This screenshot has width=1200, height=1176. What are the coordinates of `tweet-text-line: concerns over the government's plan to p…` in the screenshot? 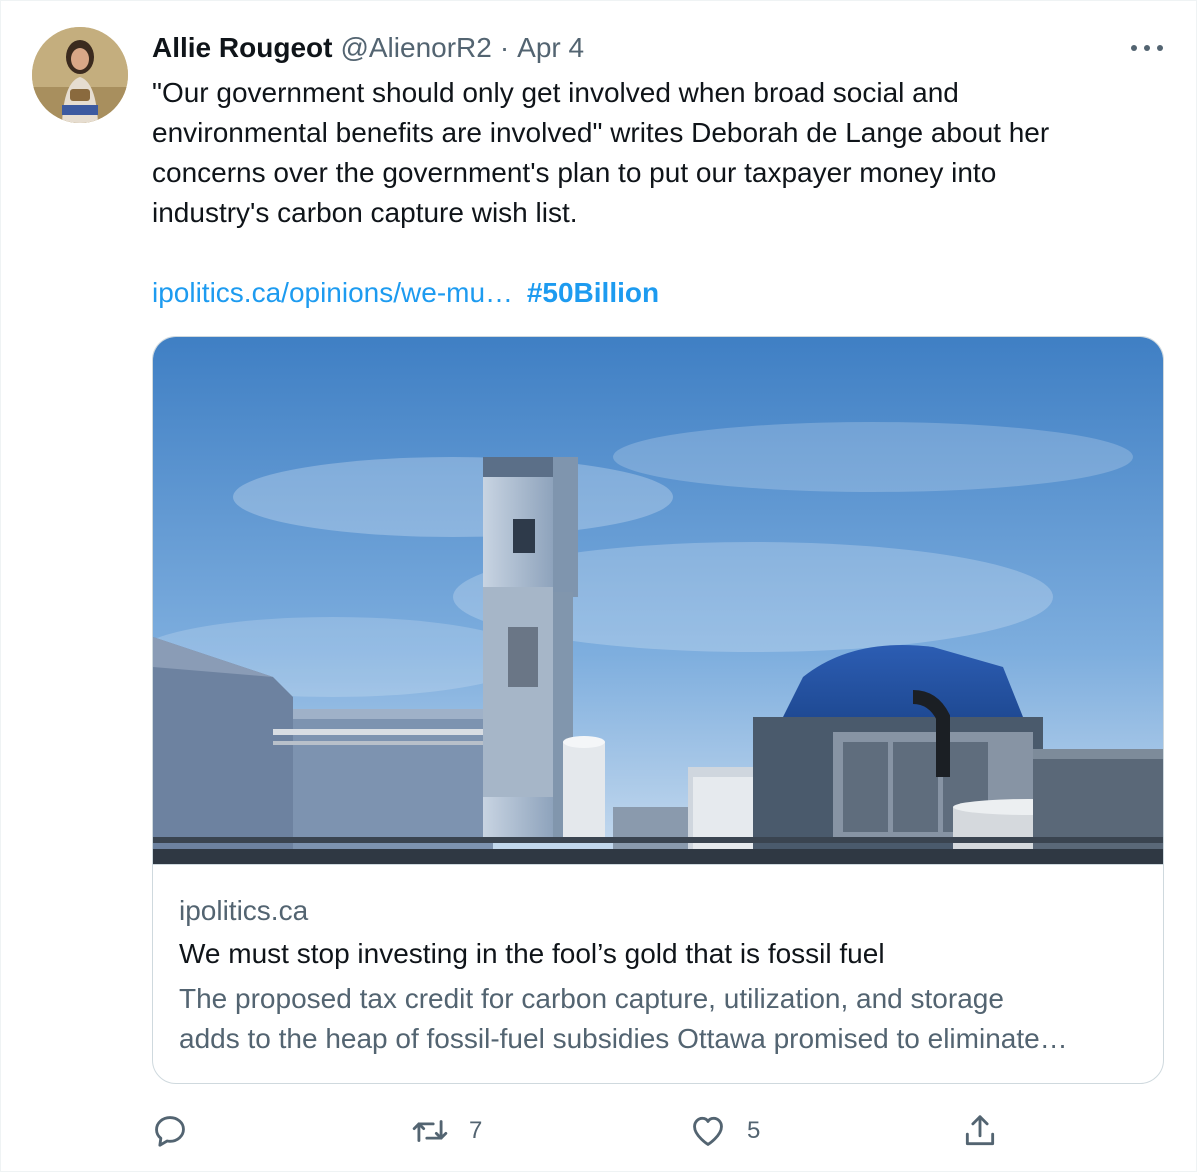 It's located at (574, 172).